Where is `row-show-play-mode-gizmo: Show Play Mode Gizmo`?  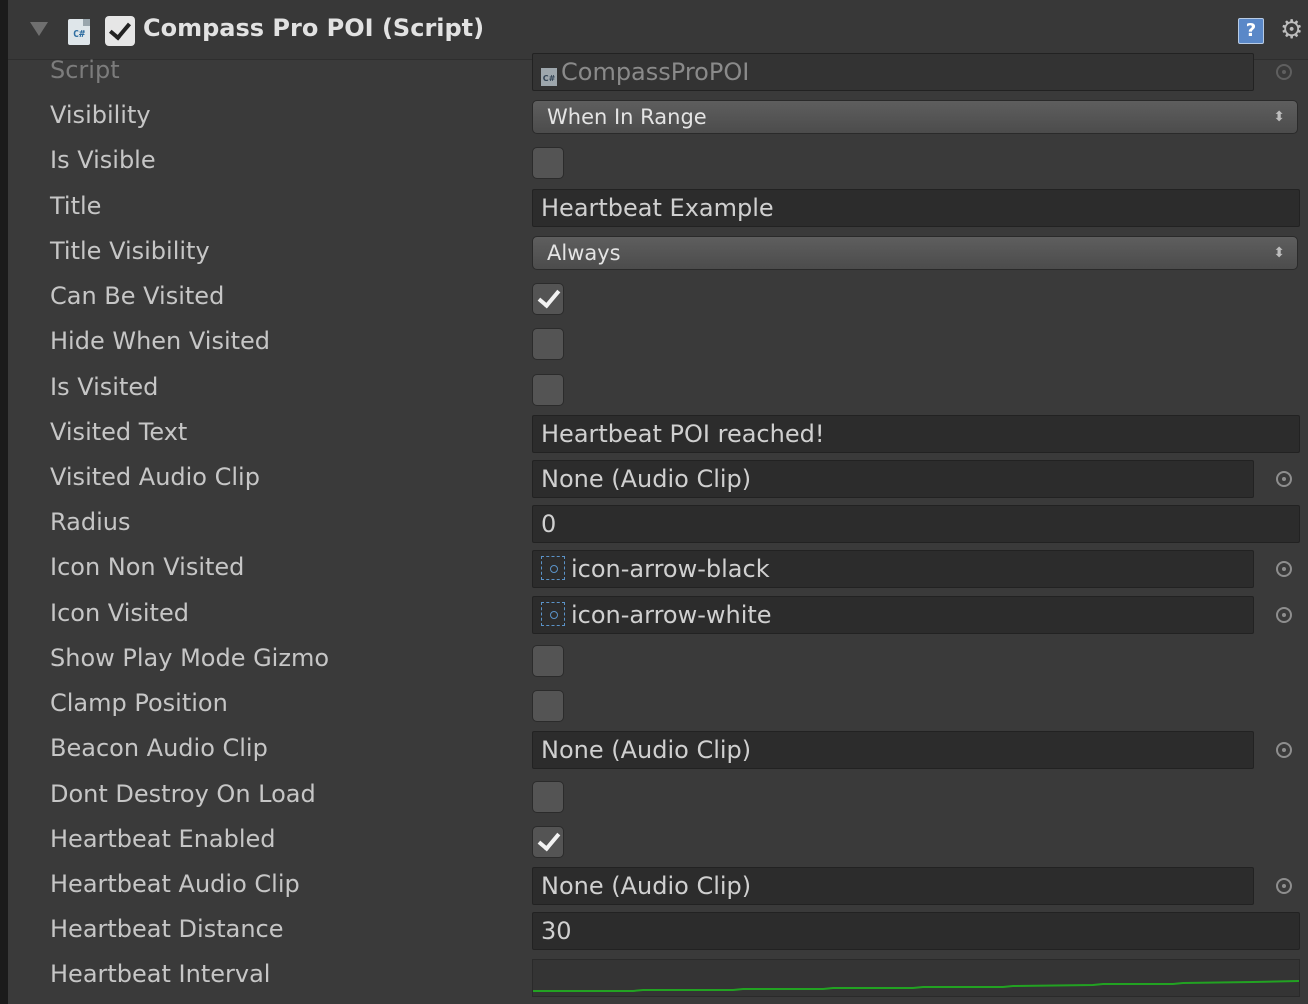 row-show-play-mode-gizmo: Show Play Mode Gizmo is located at coordinates (658, 660).